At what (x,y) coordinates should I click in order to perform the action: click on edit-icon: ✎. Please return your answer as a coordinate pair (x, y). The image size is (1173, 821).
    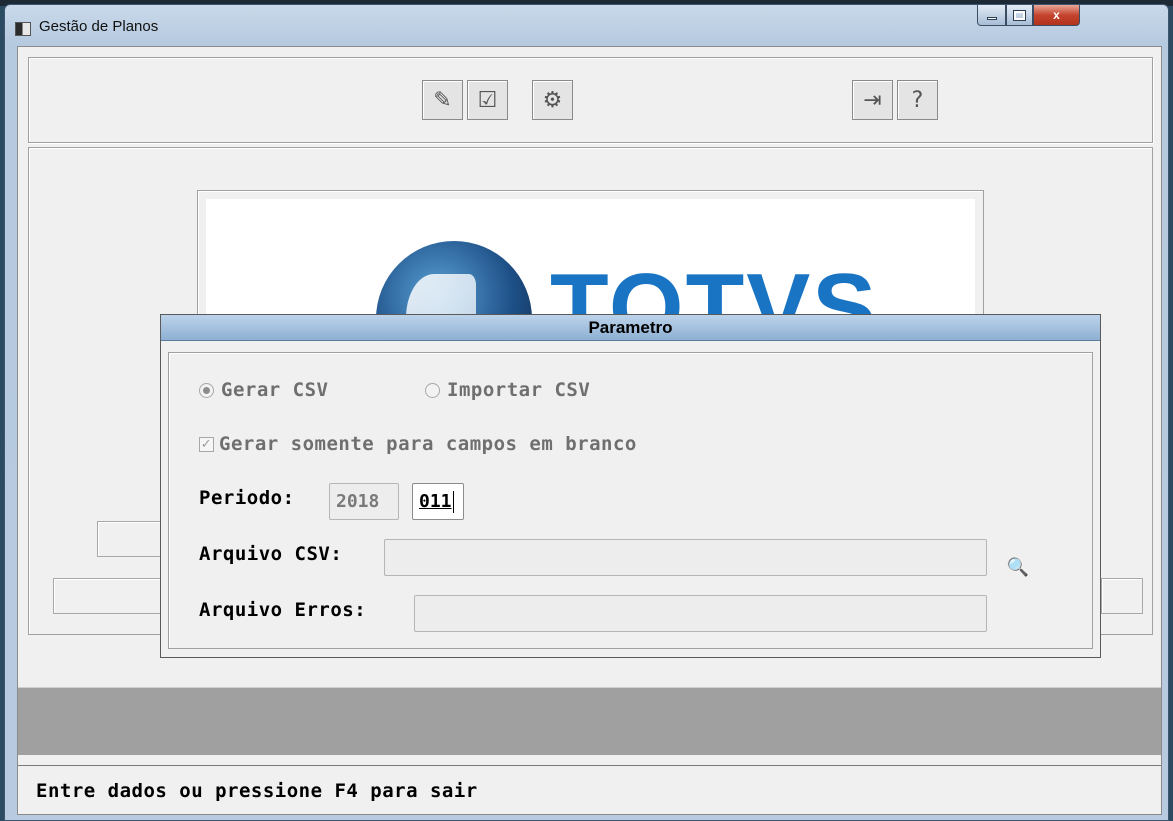
    Looking at the image, I should click on (442, 100).